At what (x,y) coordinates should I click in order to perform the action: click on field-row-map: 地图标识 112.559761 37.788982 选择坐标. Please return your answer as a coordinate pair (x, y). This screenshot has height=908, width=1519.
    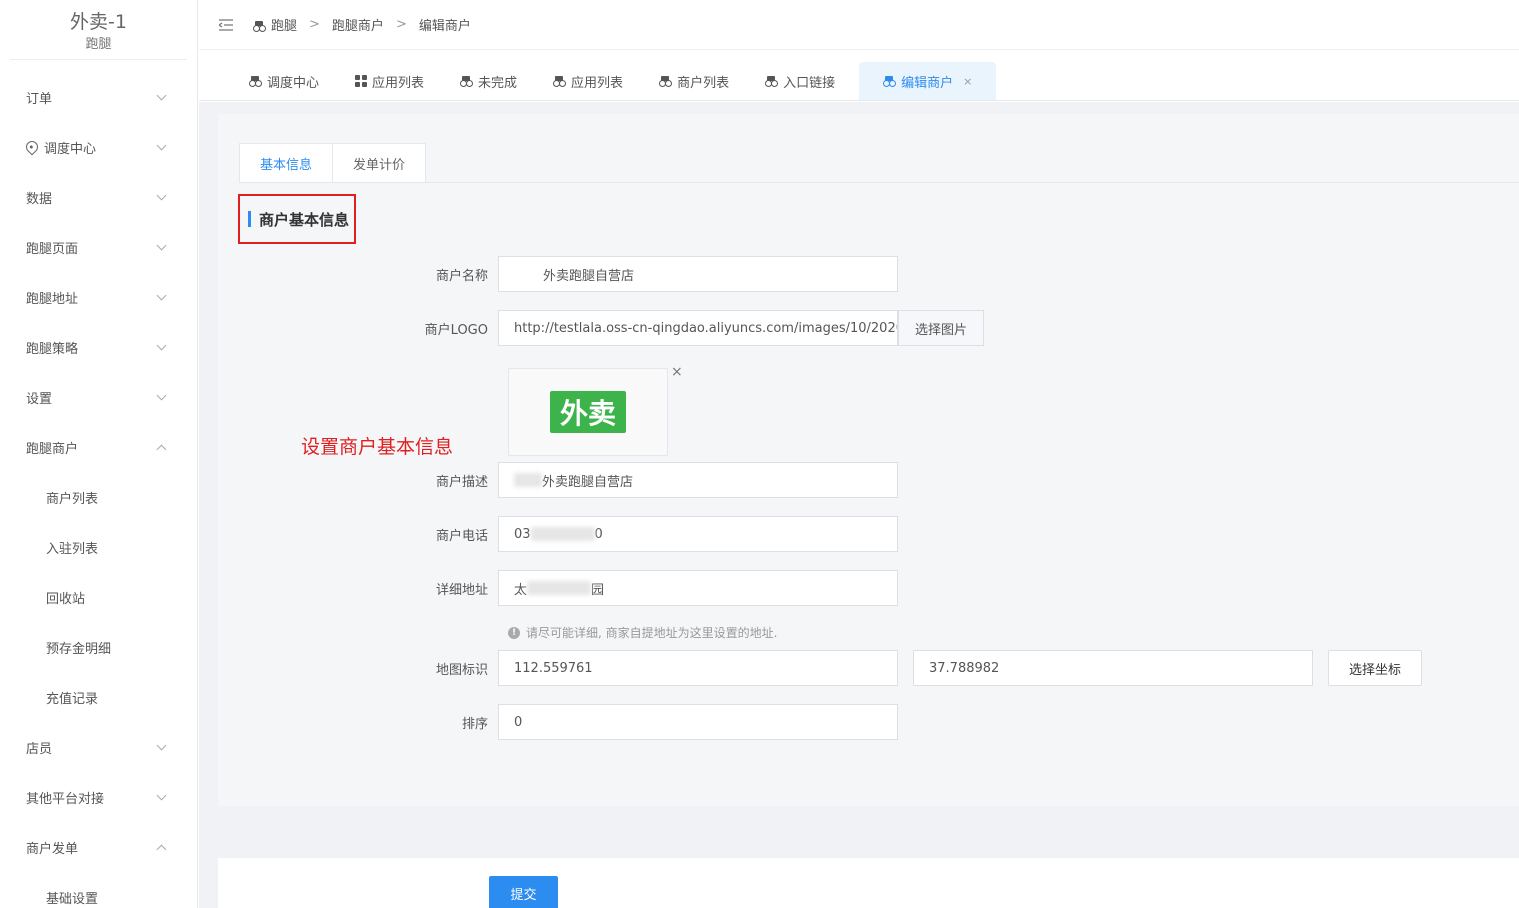
    Looking at the image, I should click on (918, 668).